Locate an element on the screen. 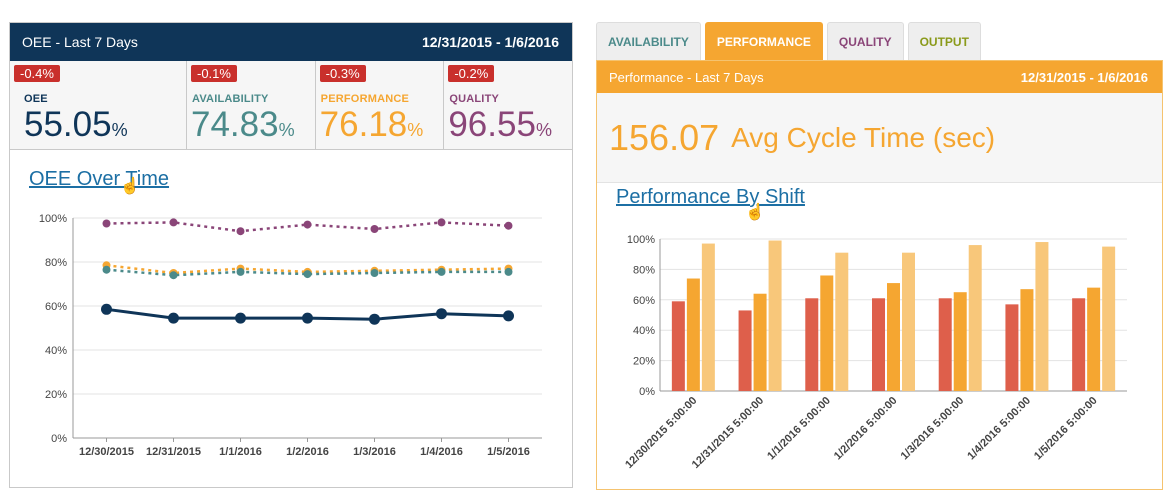 The height and width of the screenshot is (496, 1171). kpi-availability: -0.1% AVAILABILITY 74.83% is located at coordinates (251, 105).